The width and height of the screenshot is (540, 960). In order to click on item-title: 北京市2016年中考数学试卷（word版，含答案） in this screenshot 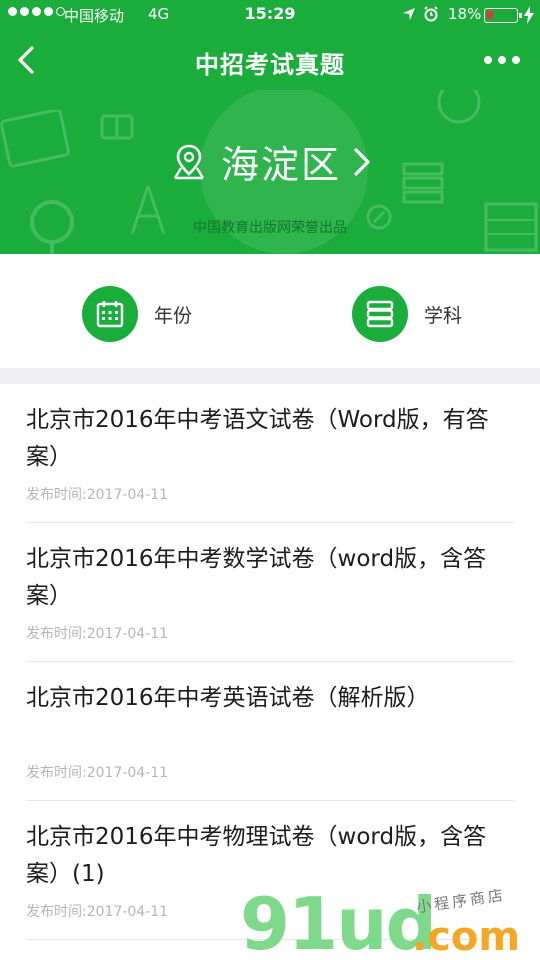, I will do `click(256, 577)`.